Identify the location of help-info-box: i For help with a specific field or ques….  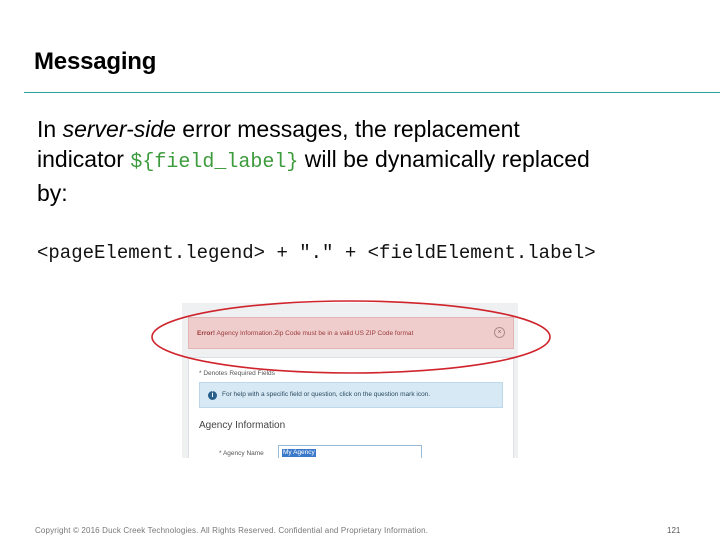
(351, 395).